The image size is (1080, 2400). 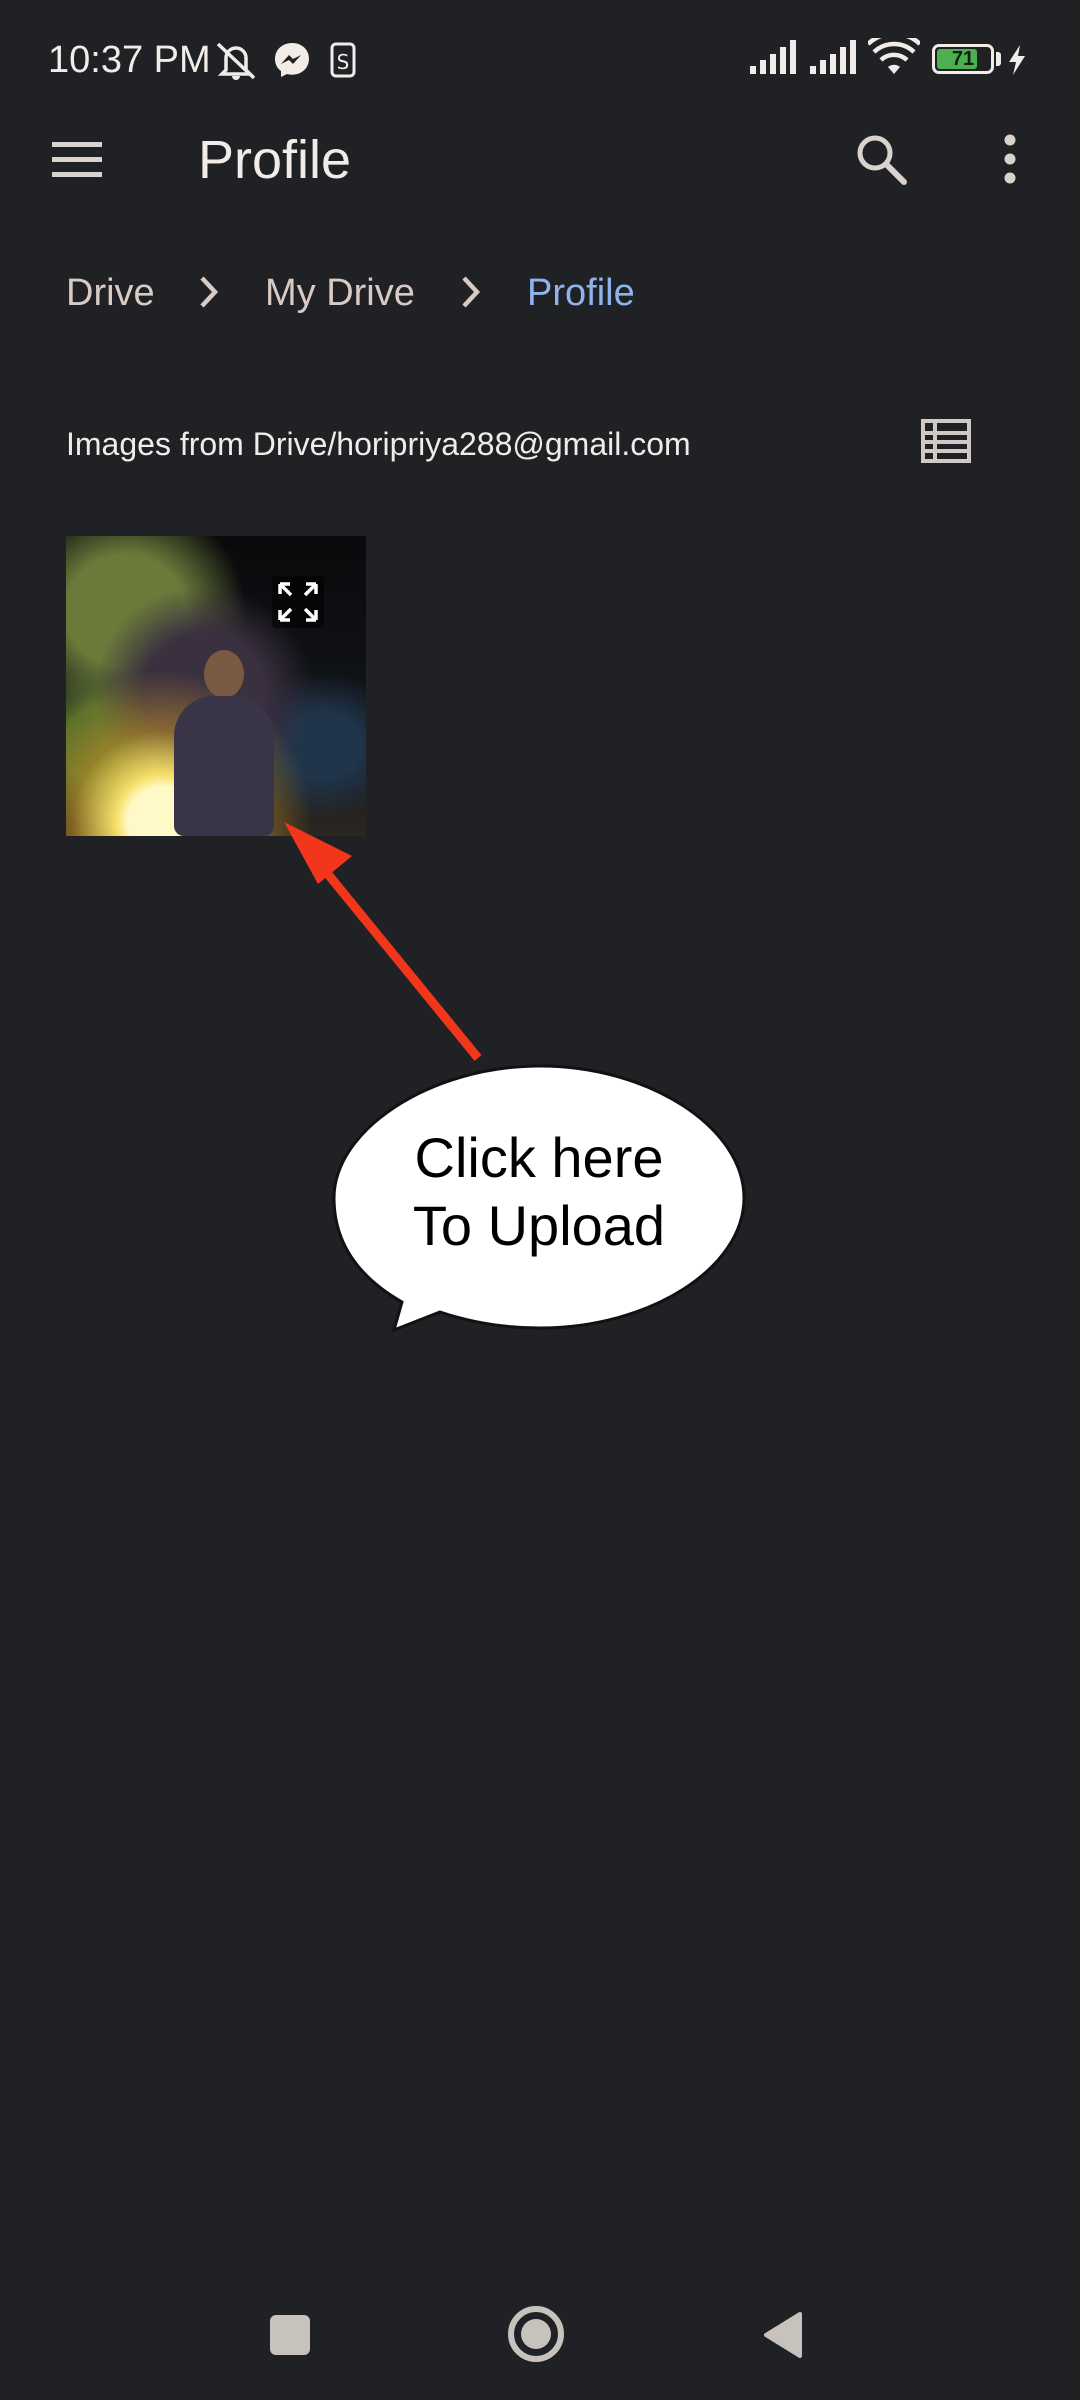 What do you see at coordinates (290, 2335) in the screenshot?
I see `recents-icon` at bounding box center [290, 2335].